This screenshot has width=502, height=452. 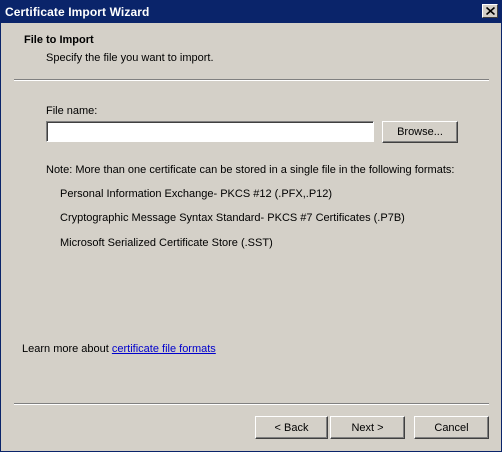 What do you see at coordinates (130, 58) in the screenshot?
I see `page-subtitle: Specify the file you want to import.` at bounding box center [130, 58].